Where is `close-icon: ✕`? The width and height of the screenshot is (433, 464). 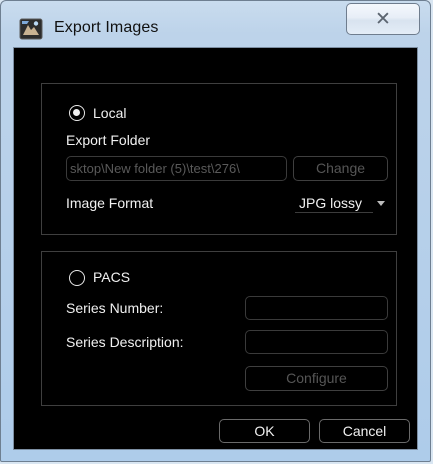 close-icon: ✕ is located at coordinates (383, 19).